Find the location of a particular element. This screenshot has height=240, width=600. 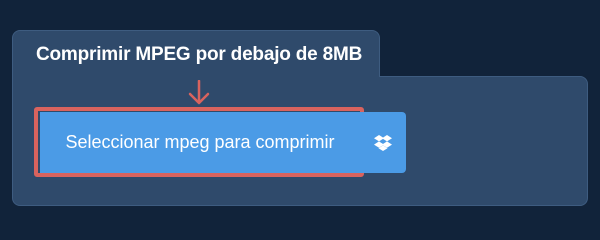

select-file-label: Seleccionar mpeg para comprimir is located at coordinates (200, 142).